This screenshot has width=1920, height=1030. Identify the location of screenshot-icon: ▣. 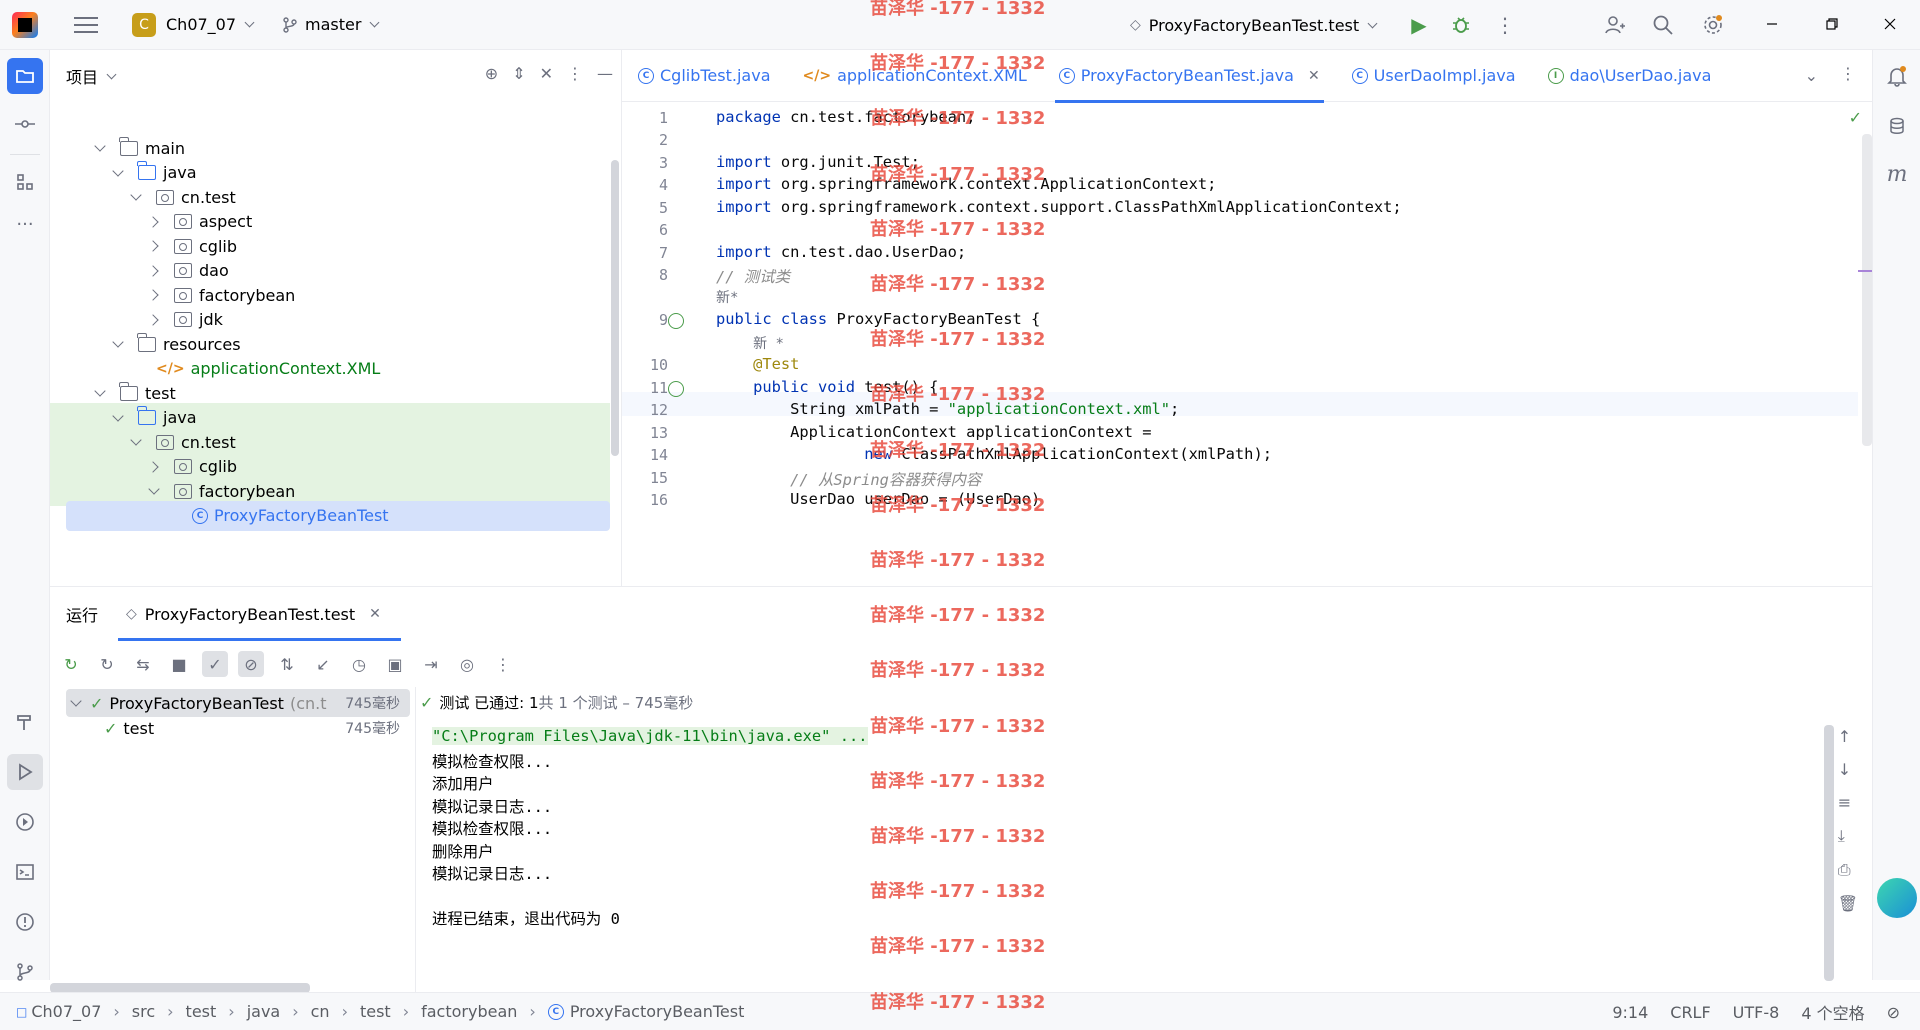
(395, 664).